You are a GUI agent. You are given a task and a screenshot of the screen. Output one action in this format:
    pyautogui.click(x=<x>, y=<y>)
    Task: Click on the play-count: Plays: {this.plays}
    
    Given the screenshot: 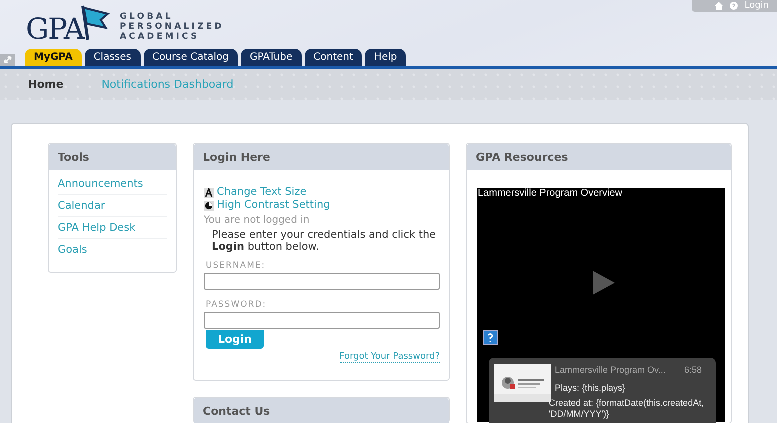 What is the action you would take?
    pyautogui.click(x=590, y=388)
    